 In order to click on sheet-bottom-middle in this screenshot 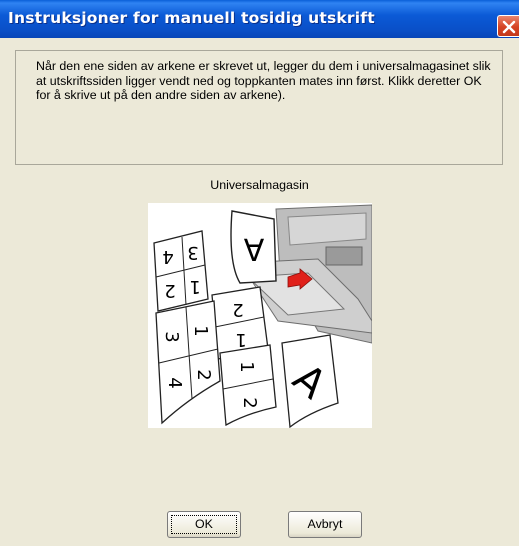, I will do `click(248, 385)`.